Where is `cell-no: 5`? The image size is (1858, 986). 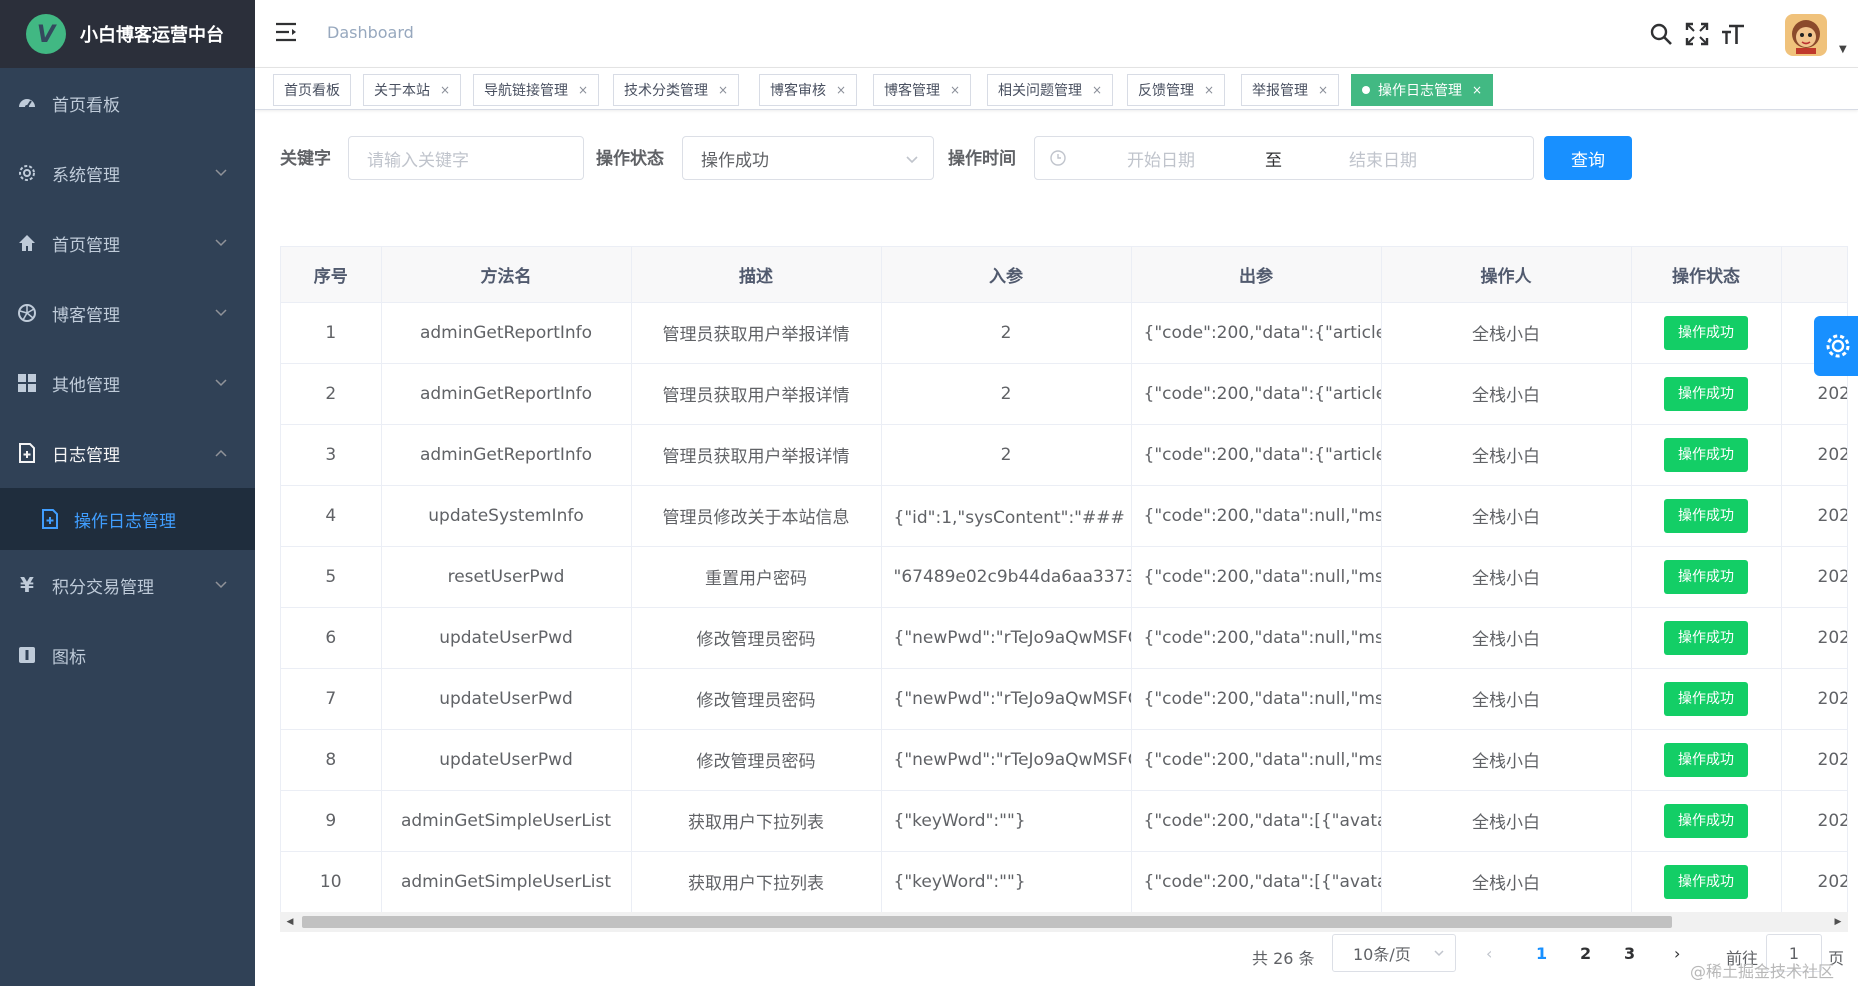
cell-no: 5 is located at coordinates (331, 577).